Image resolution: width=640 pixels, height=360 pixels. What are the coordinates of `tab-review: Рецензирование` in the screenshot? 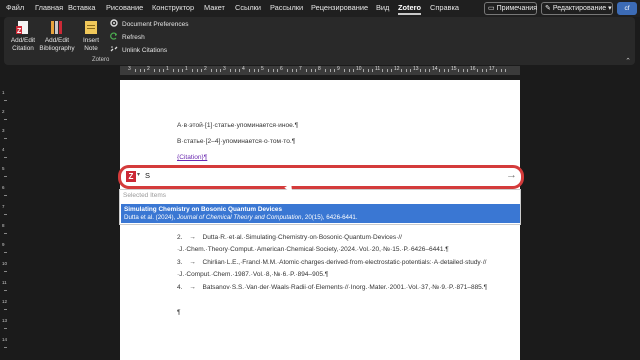 It's located at (339, 7).